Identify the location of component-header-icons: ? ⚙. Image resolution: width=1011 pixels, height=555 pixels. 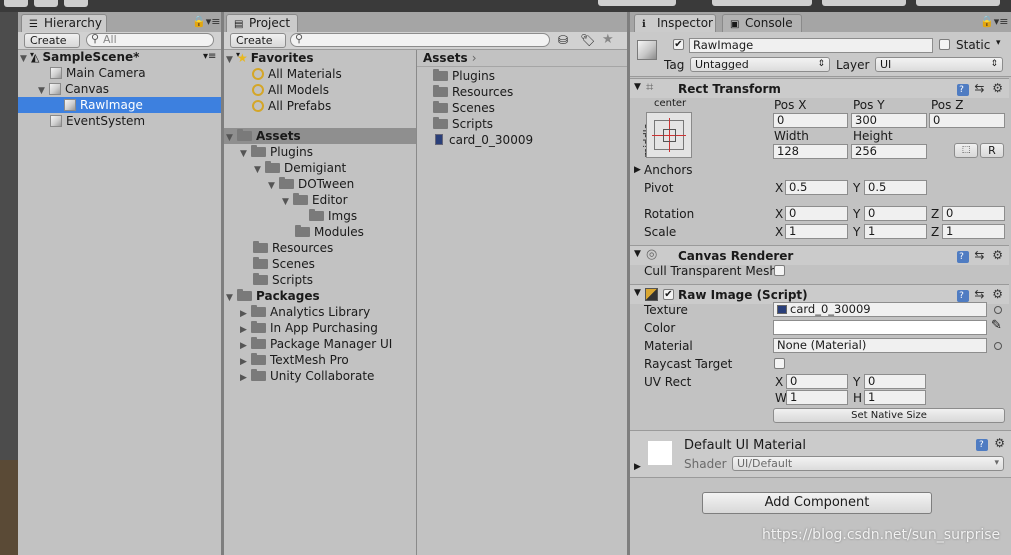
(991, 443).